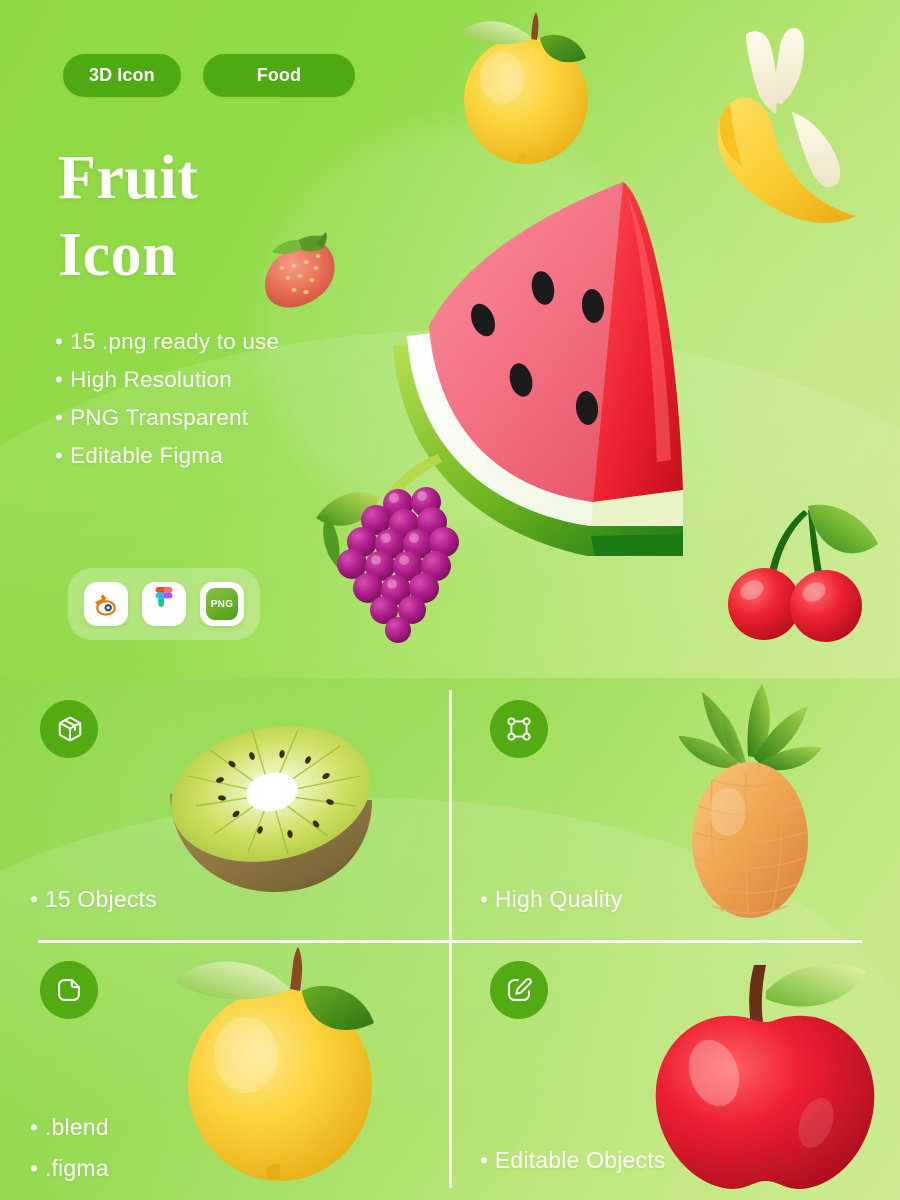 The width and height of the screenshot is (900, 1200). I want to click on box-3d-icon, so click(70, 729).